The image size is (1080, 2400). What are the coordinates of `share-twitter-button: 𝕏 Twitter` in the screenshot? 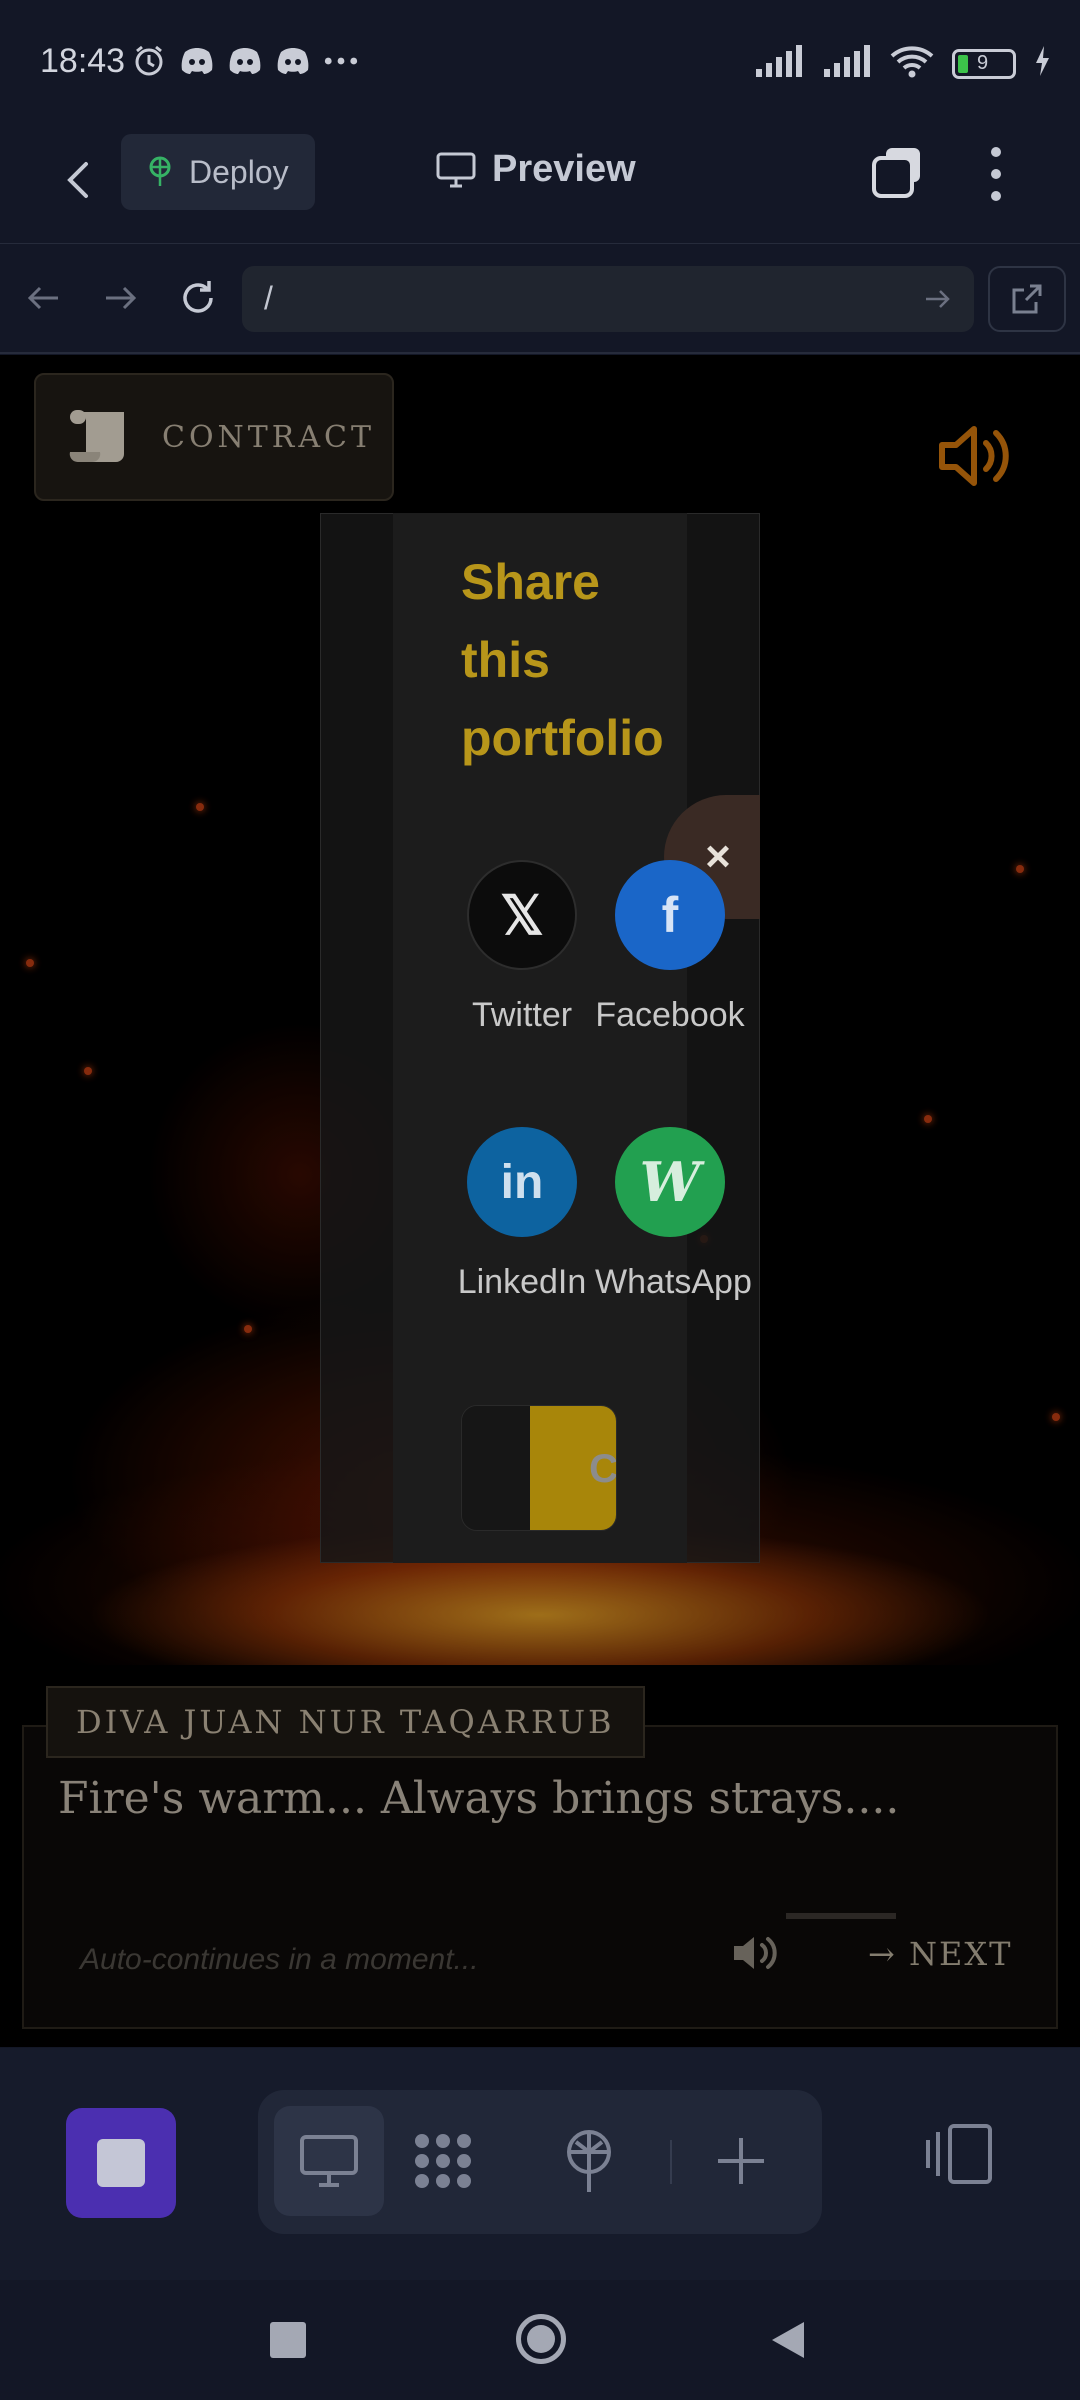 It's located at (522, 947).